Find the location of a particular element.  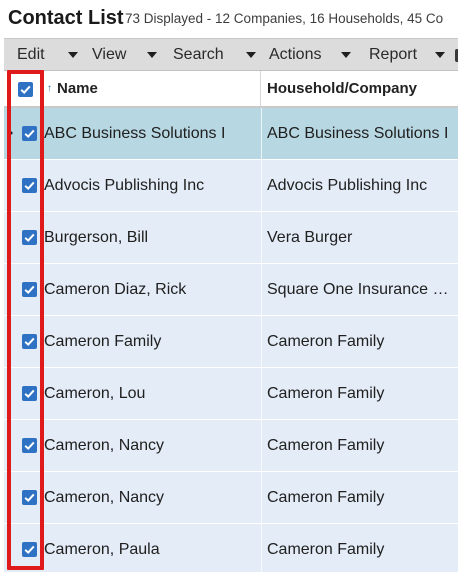

menu-view-label: View is located at coordinates (109, 54).